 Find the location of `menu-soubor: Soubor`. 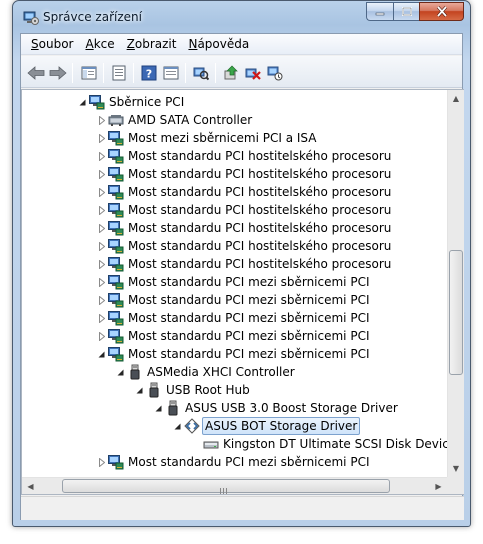

menu-soubor: Soubor is located at coordinates (52, 44).